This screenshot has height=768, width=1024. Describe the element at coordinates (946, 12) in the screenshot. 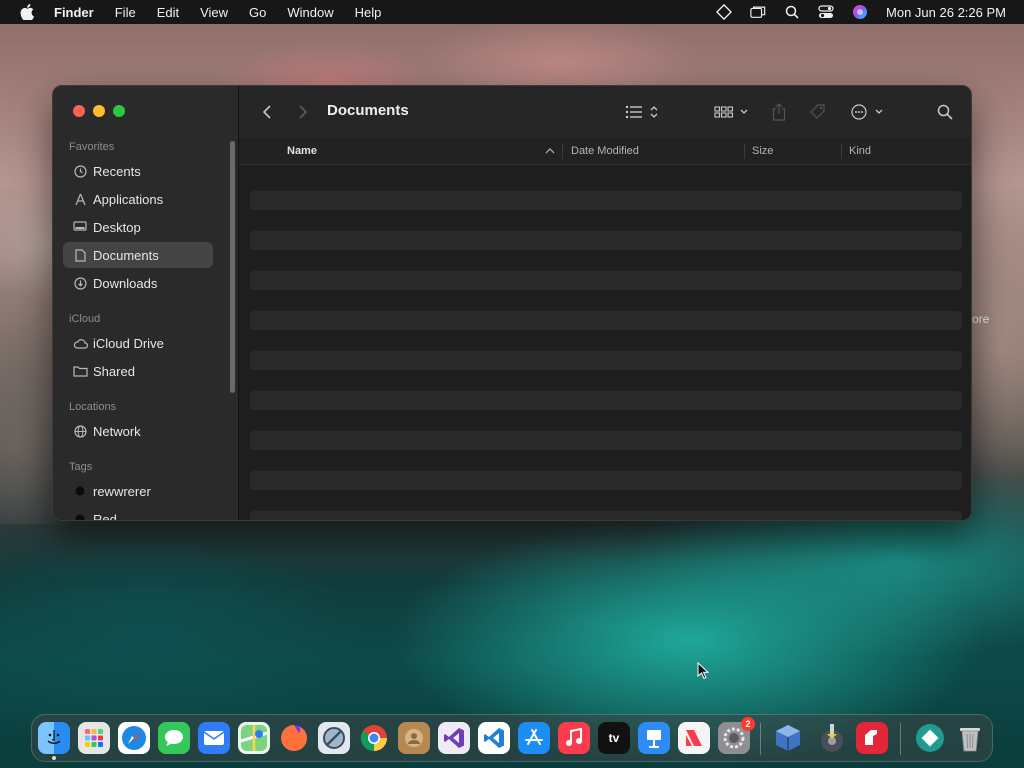

I see `clock: Mon Jun 26 2:26 PM` at that location.